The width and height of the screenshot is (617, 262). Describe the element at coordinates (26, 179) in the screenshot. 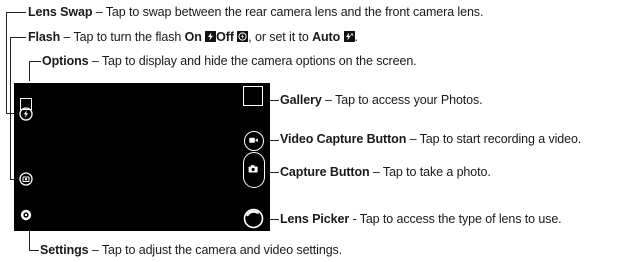

I see `flash-icon` at that location.